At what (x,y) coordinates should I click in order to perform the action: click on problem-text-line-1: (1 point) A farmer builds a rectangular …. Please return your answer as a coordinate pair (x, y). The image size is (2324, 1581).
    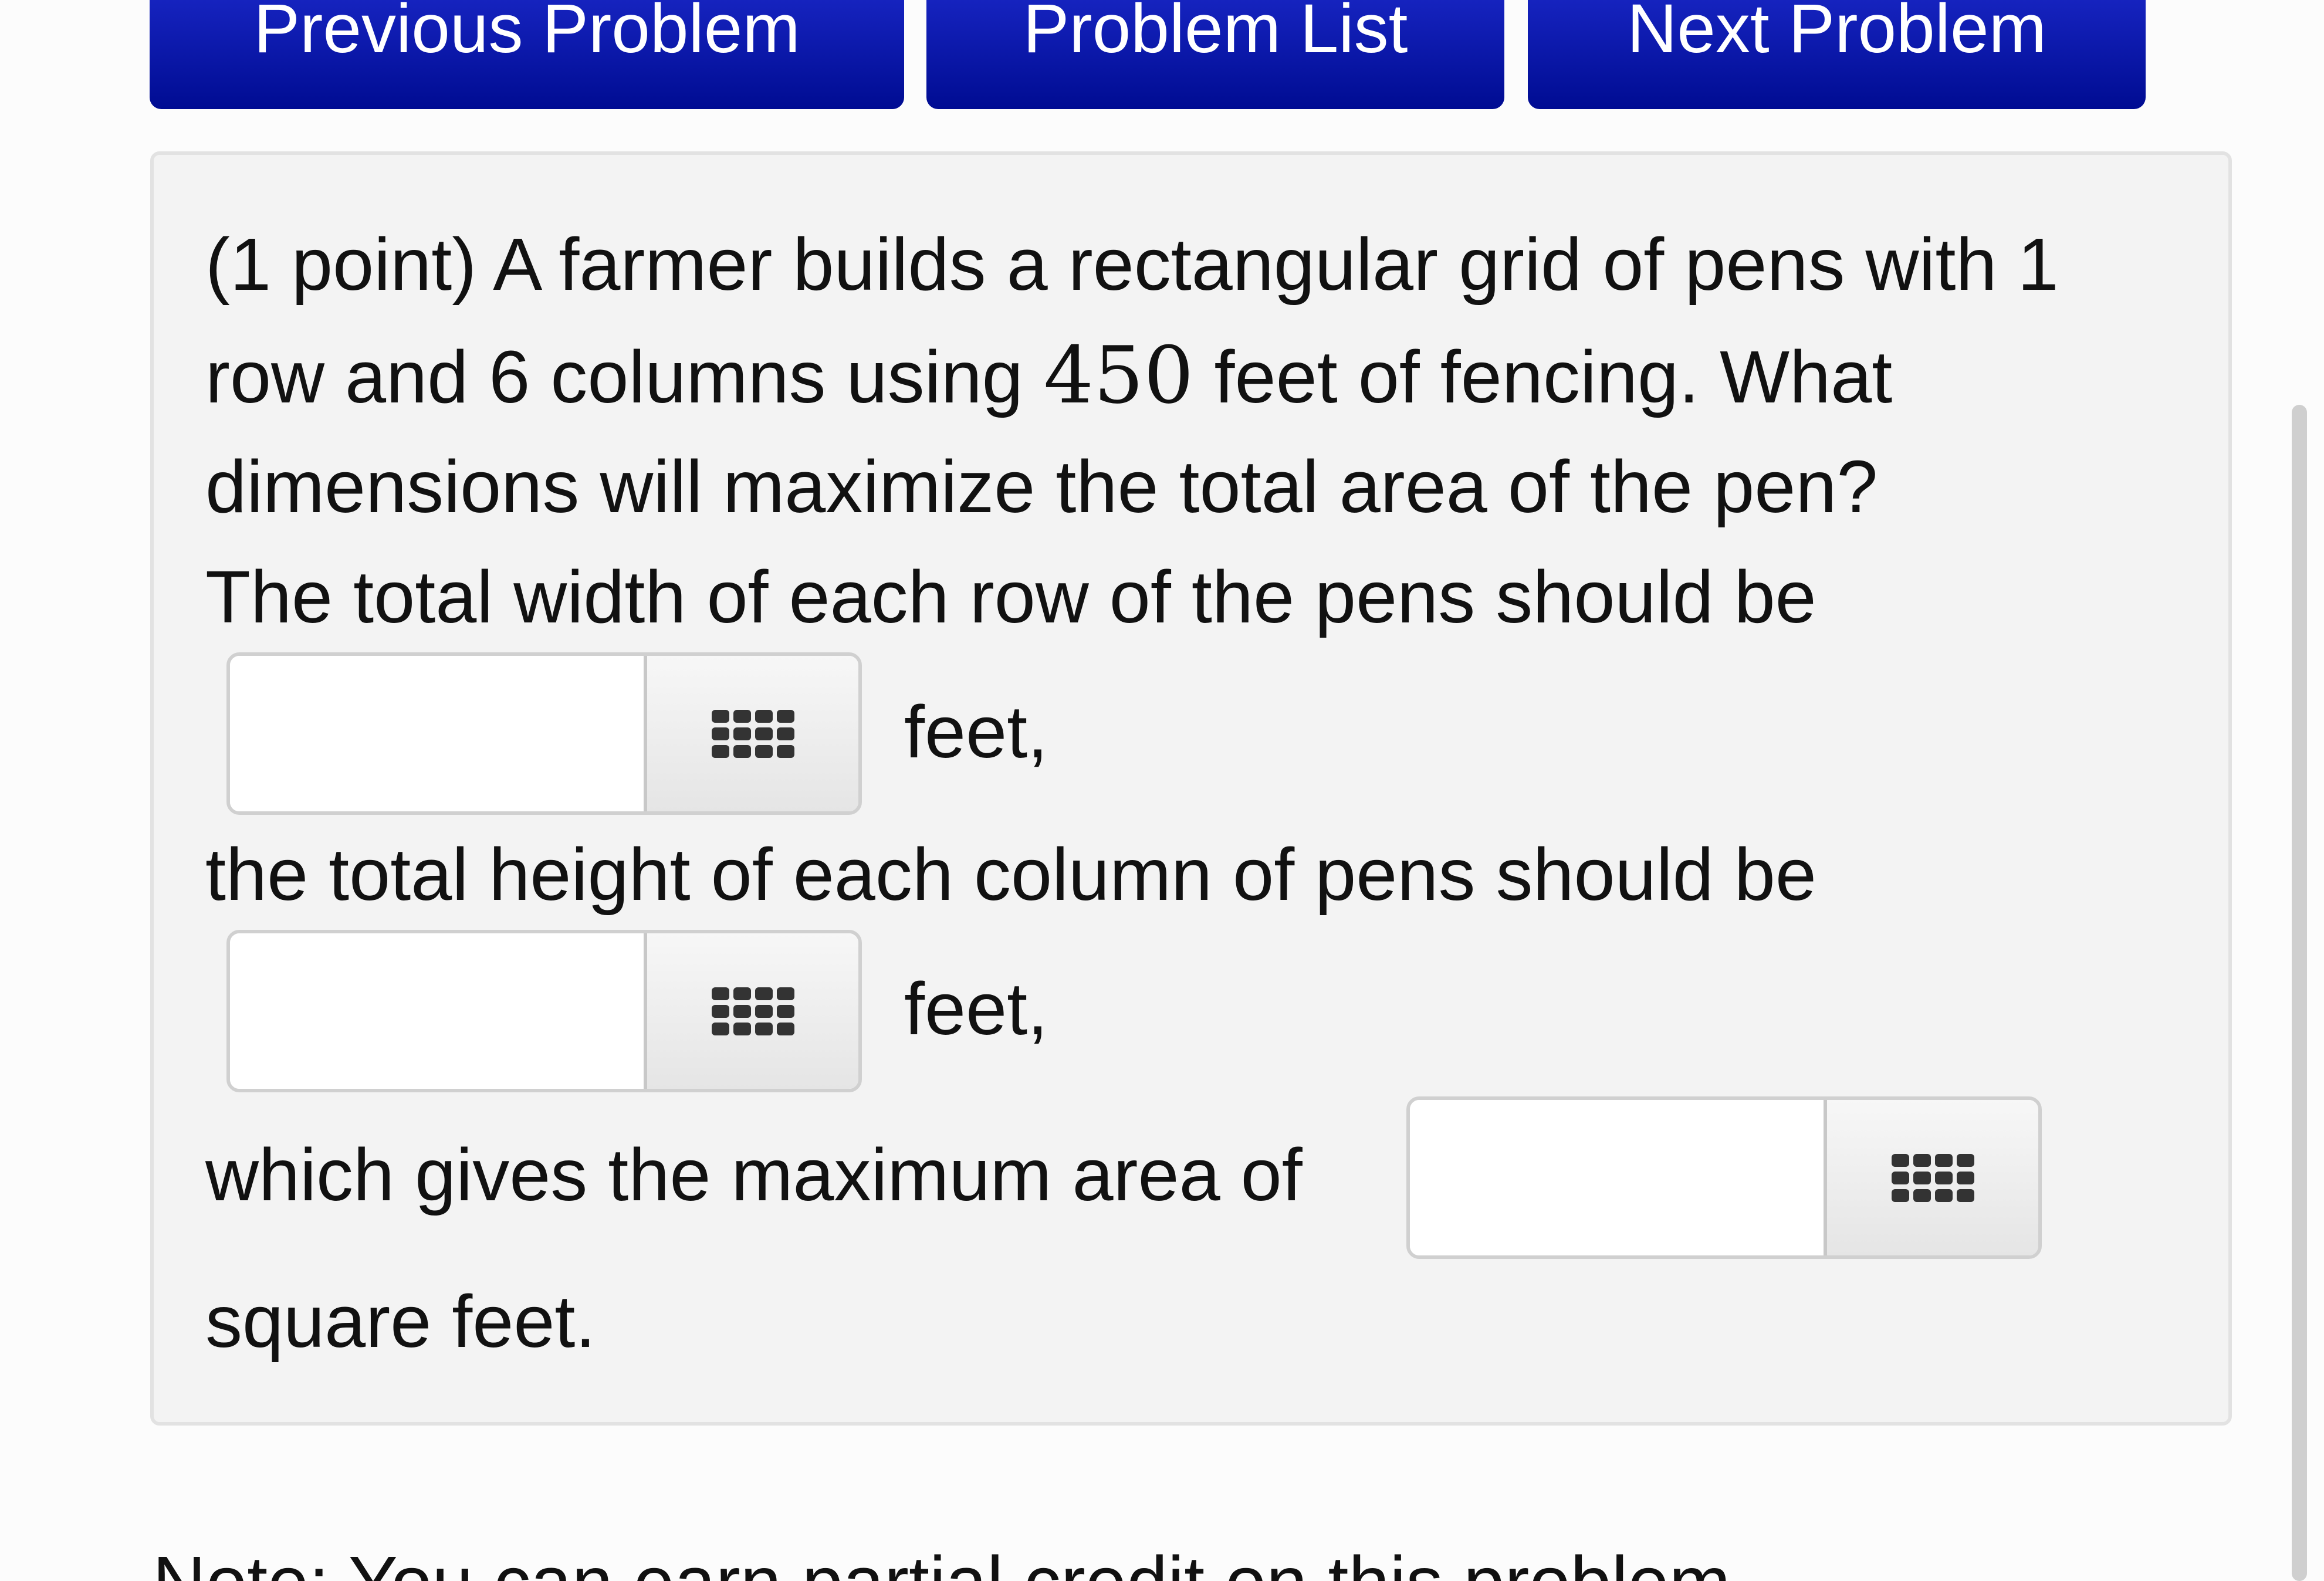
    Looking at the image, I should click on (1132, 264).